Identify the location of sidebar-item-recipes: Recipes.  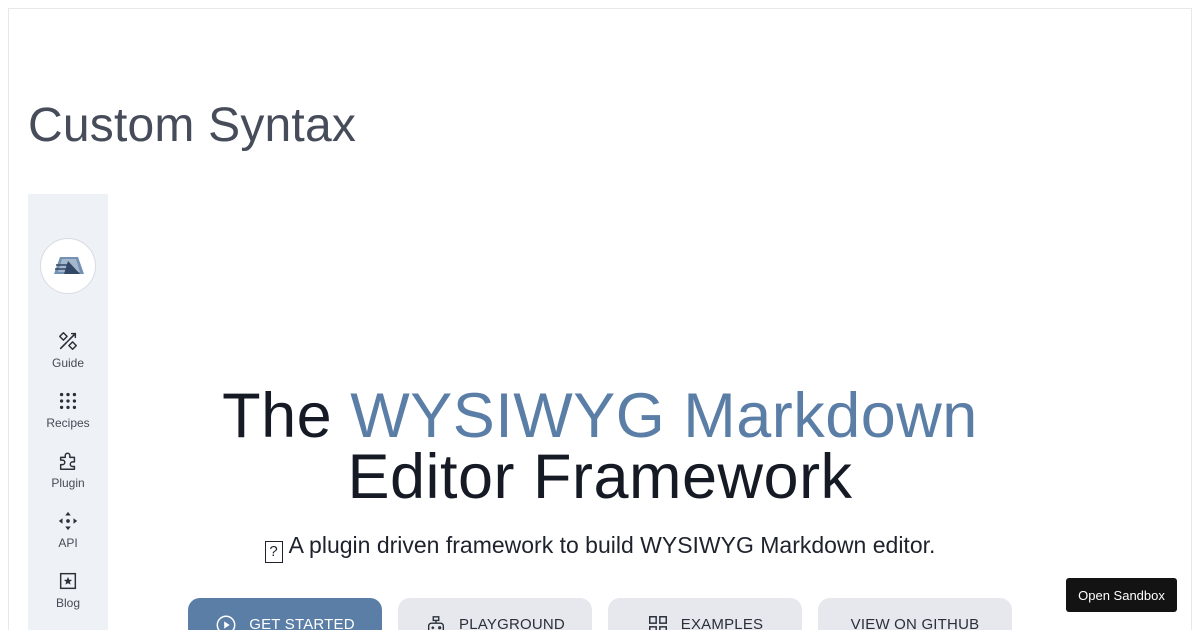
(68, 416).